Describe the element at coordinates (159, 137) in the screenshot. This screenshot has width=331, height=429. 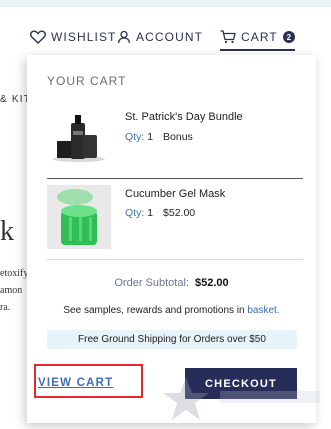
I see `item-meta: Qty: 1 Bonus` at that location.